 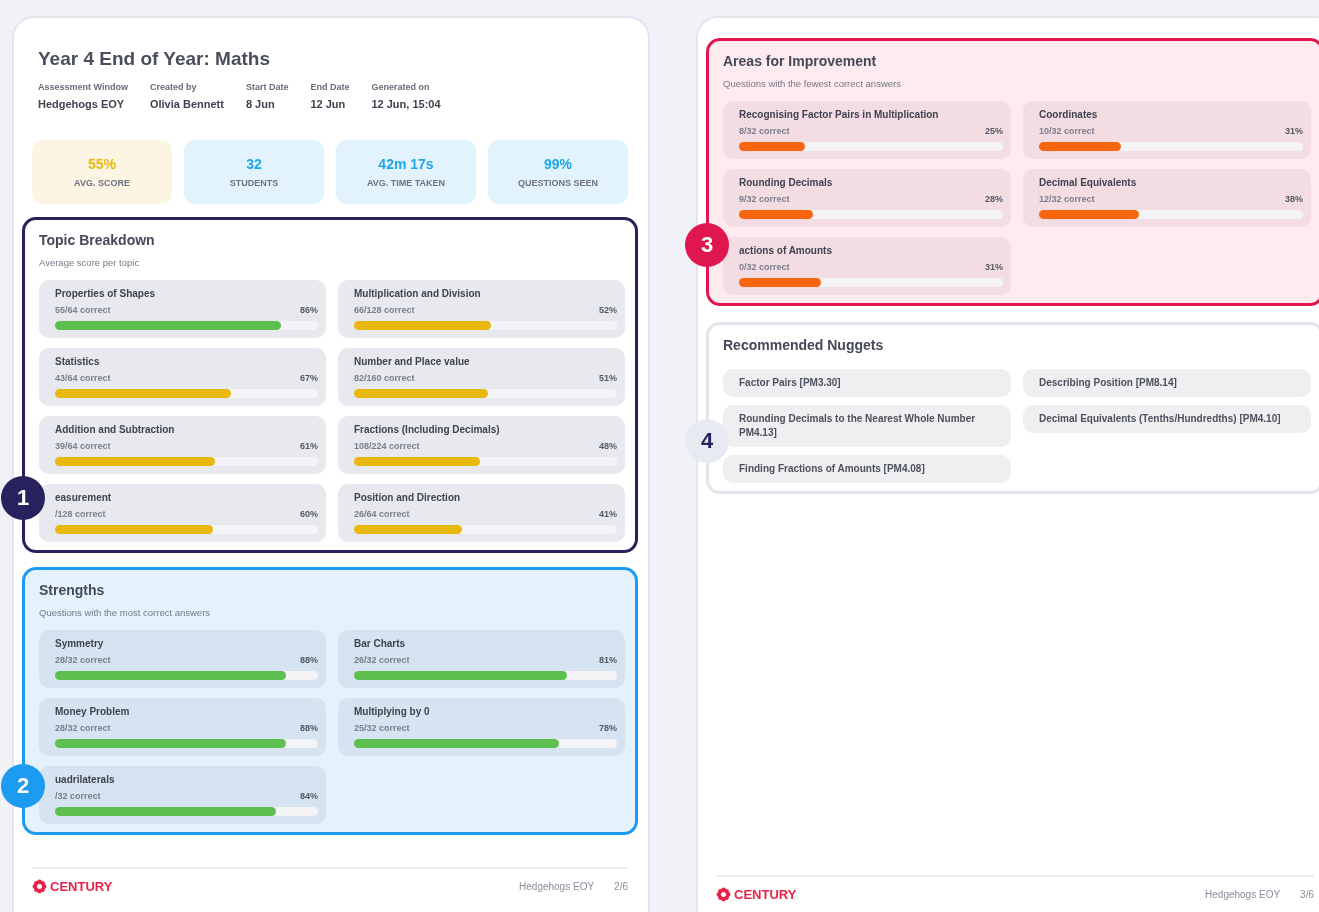 I want to click on percent-value: 61%, so click(x=309, y=446).